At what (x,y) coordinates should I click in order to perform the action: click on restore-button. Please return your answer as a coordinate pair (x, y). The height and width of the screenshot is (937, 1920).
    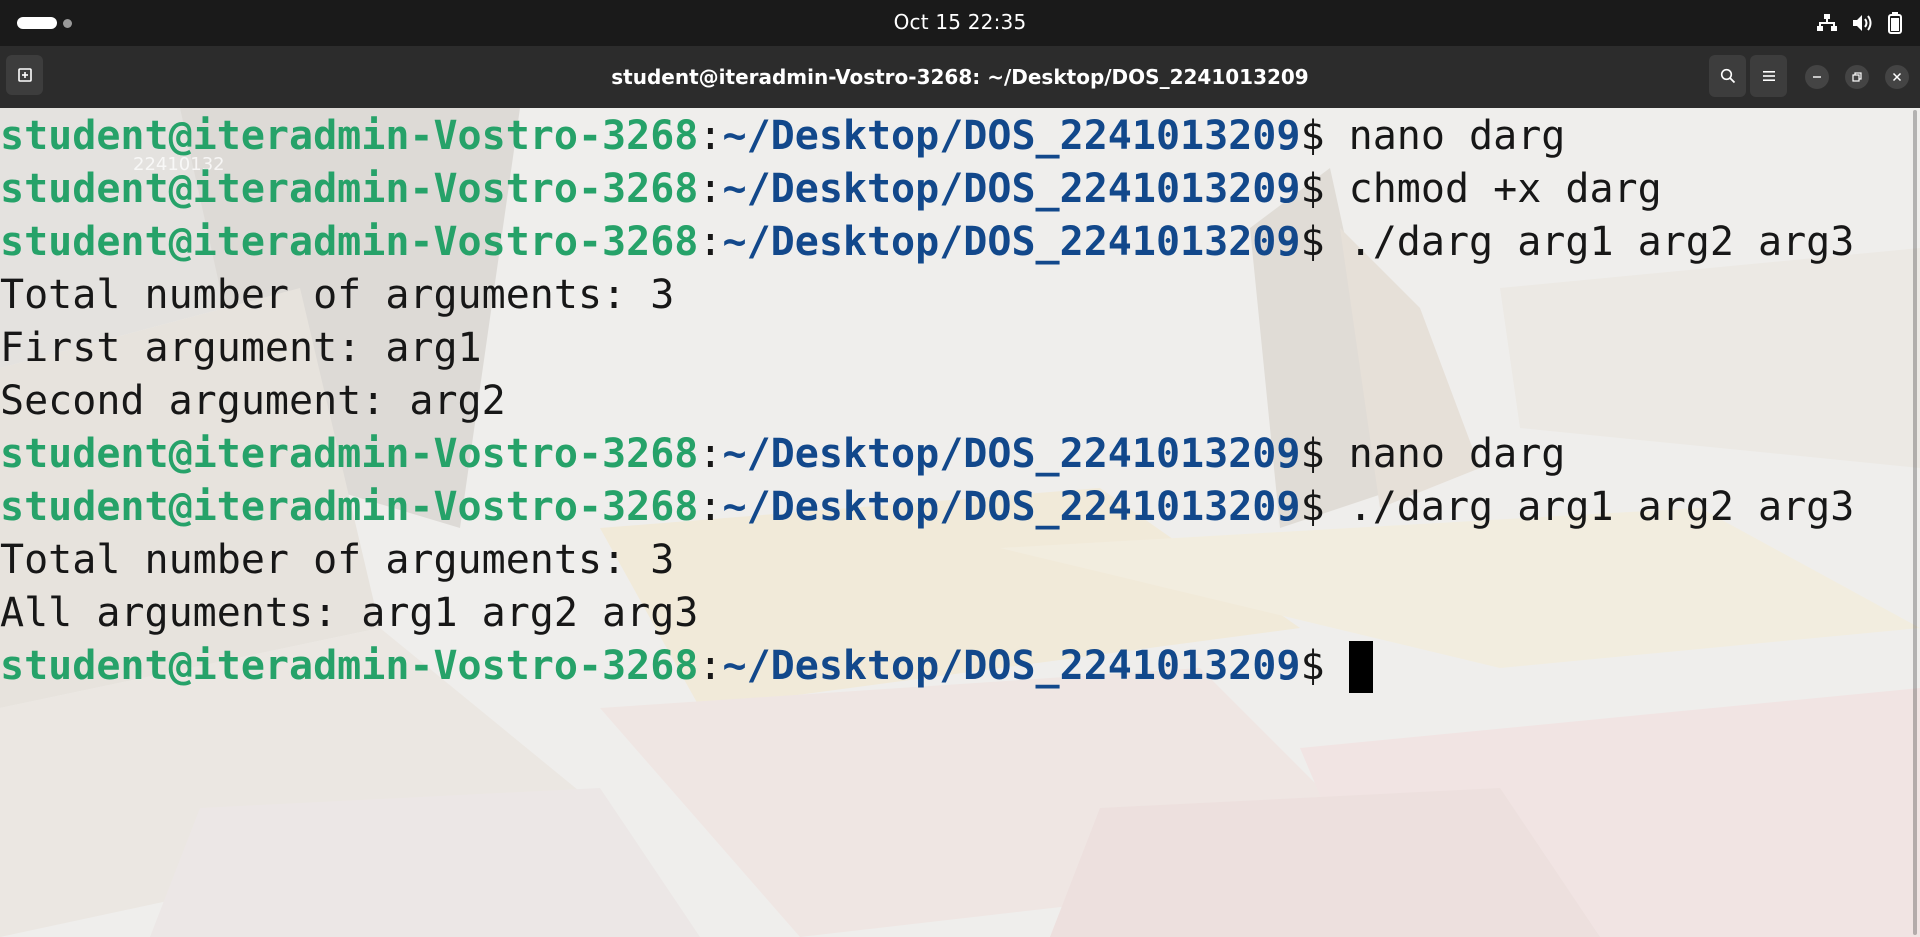
    Looking at the image, I should click on (1857, 77).